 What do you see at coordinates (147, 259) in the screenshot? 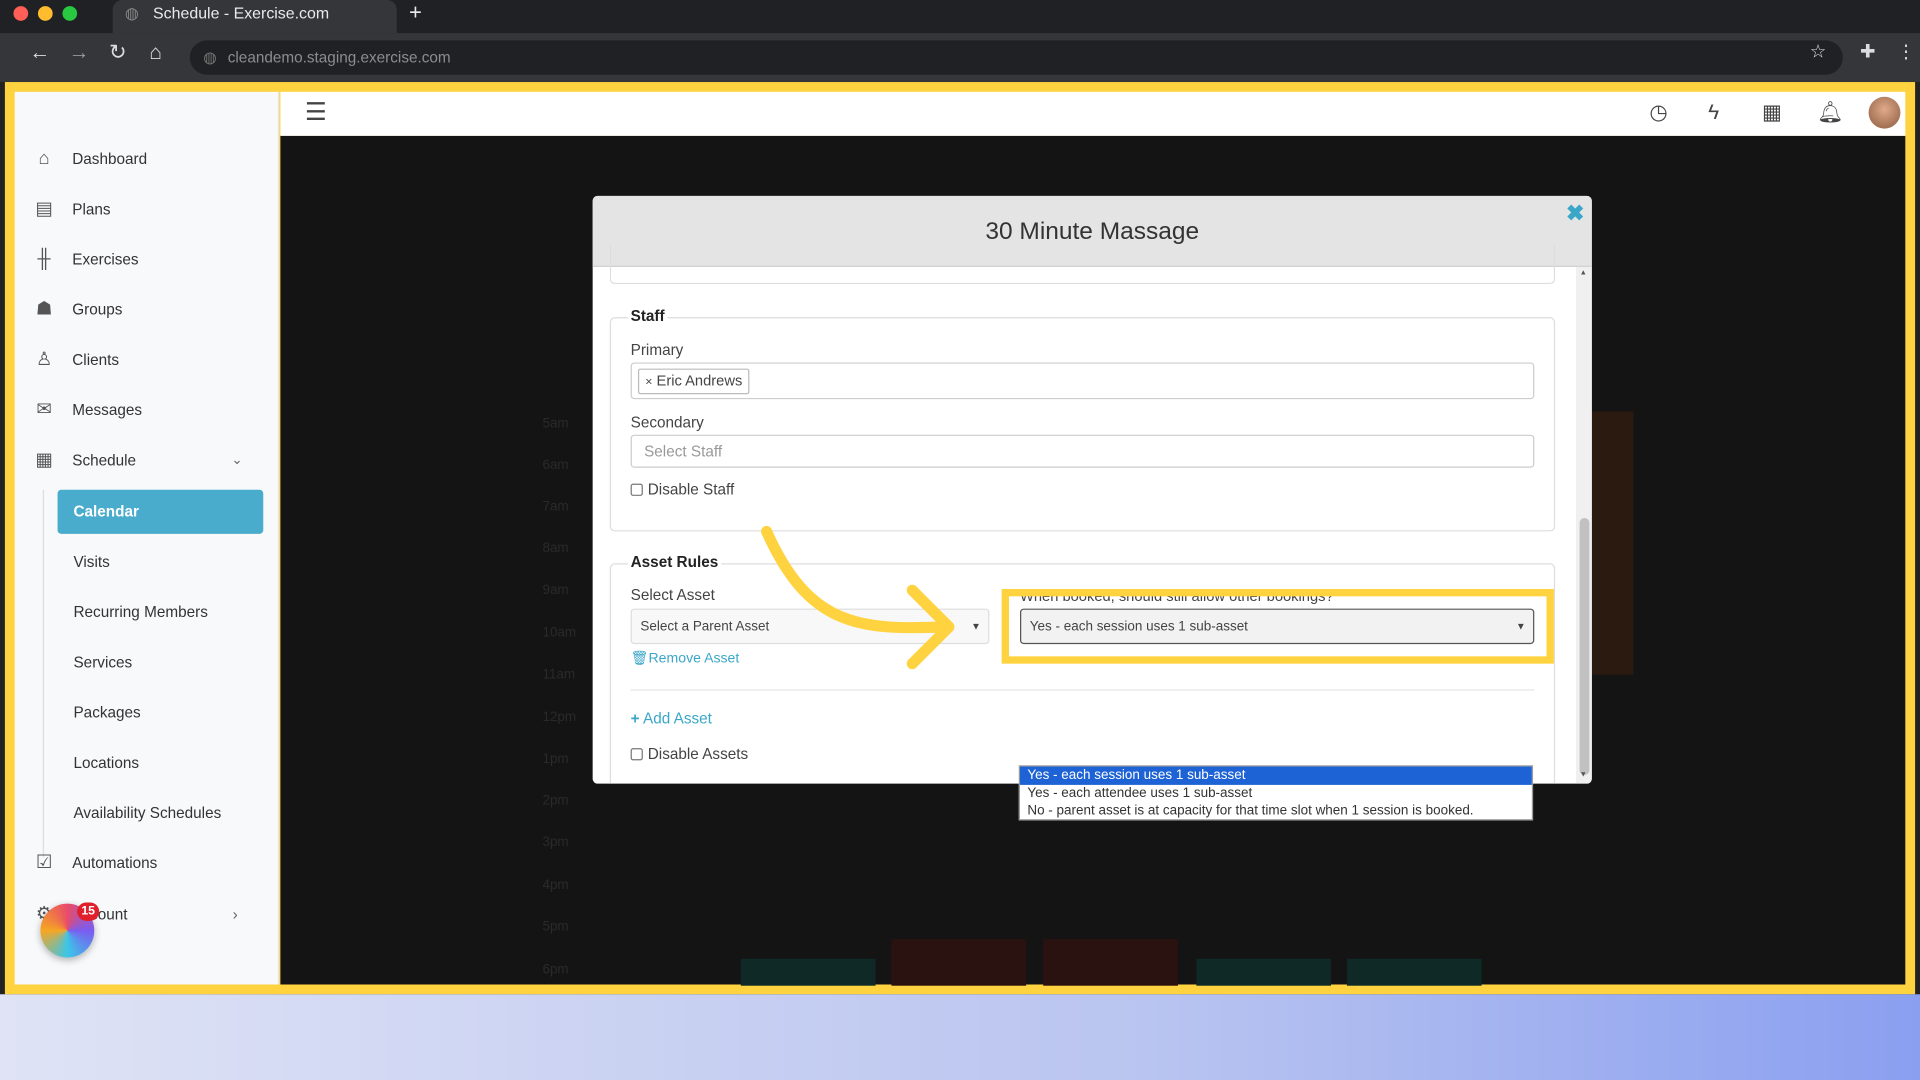
I see `sidebar-item-exercises: ╫ Exercises` at bounding box center [147, 259].